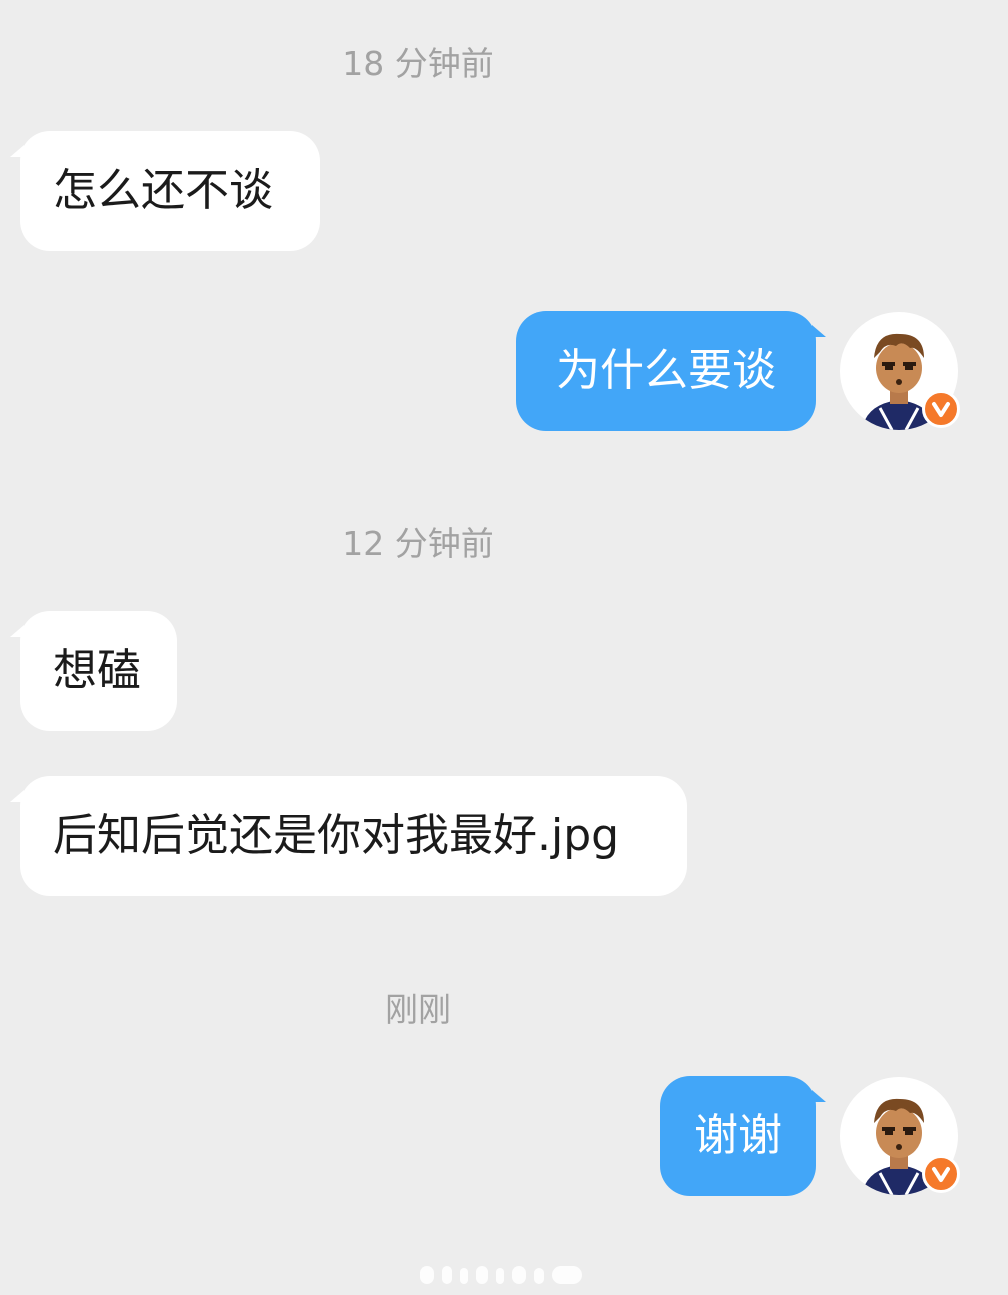 The image size is (1008, 1295). I want to click on message-text: 谢谢, so click(738, 1135).